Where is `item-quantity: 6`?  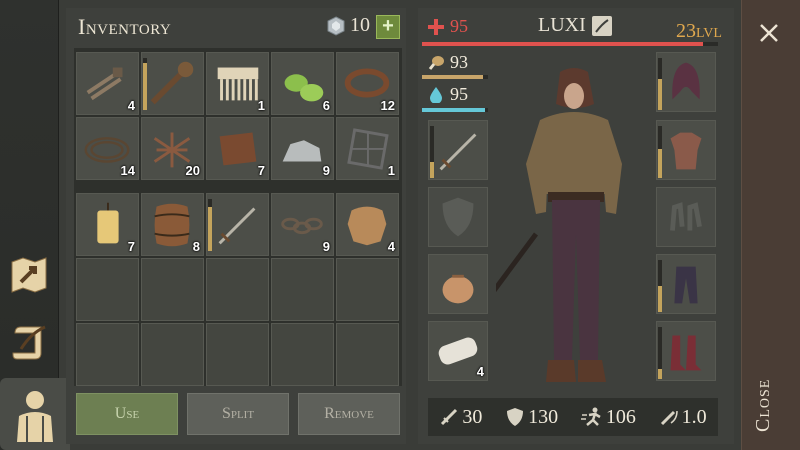 item-quantity: 6 is located at coordinates (326, 105).